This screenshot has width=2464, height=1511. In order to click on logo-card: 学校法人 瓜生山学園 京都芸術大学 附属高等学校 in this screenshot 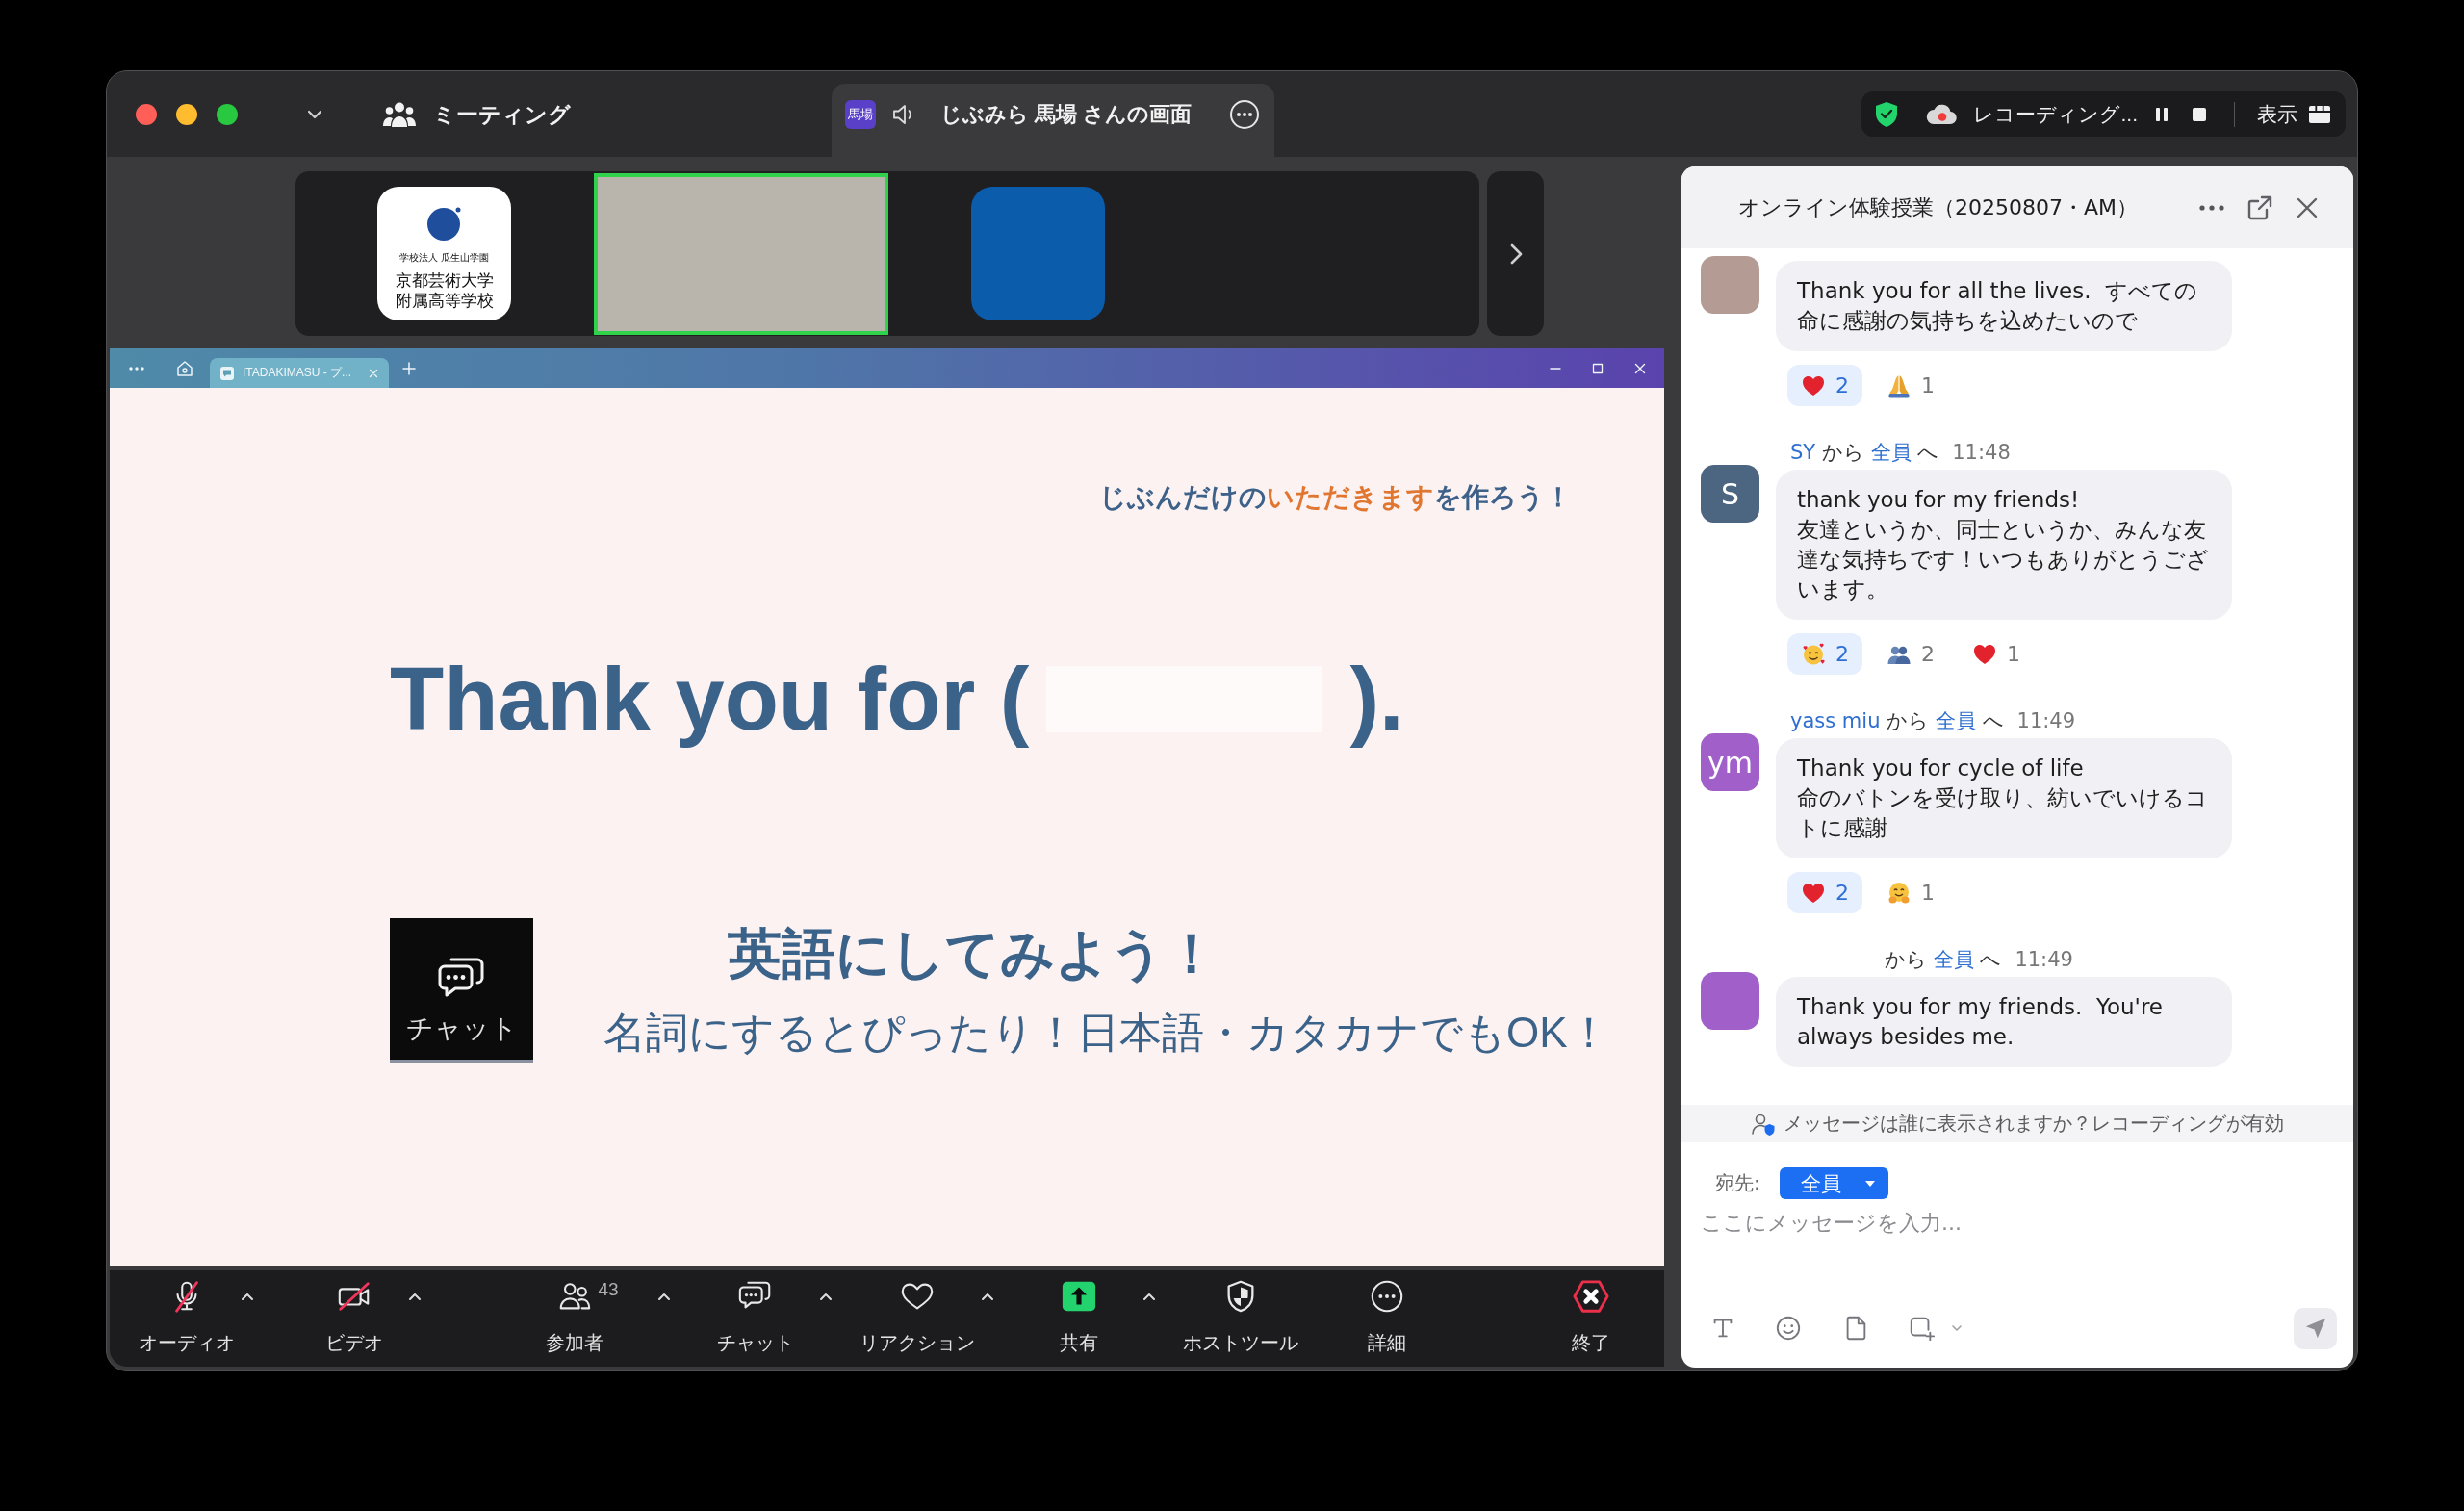, I will do `click(444, 253)`.